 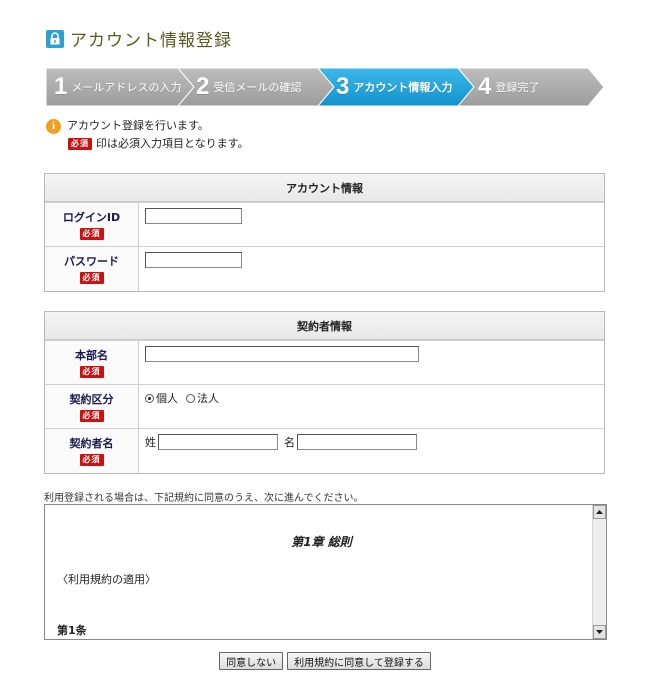 I want to click on login-id-label-cell: ログインID 必須, so click(x=92, y=224).